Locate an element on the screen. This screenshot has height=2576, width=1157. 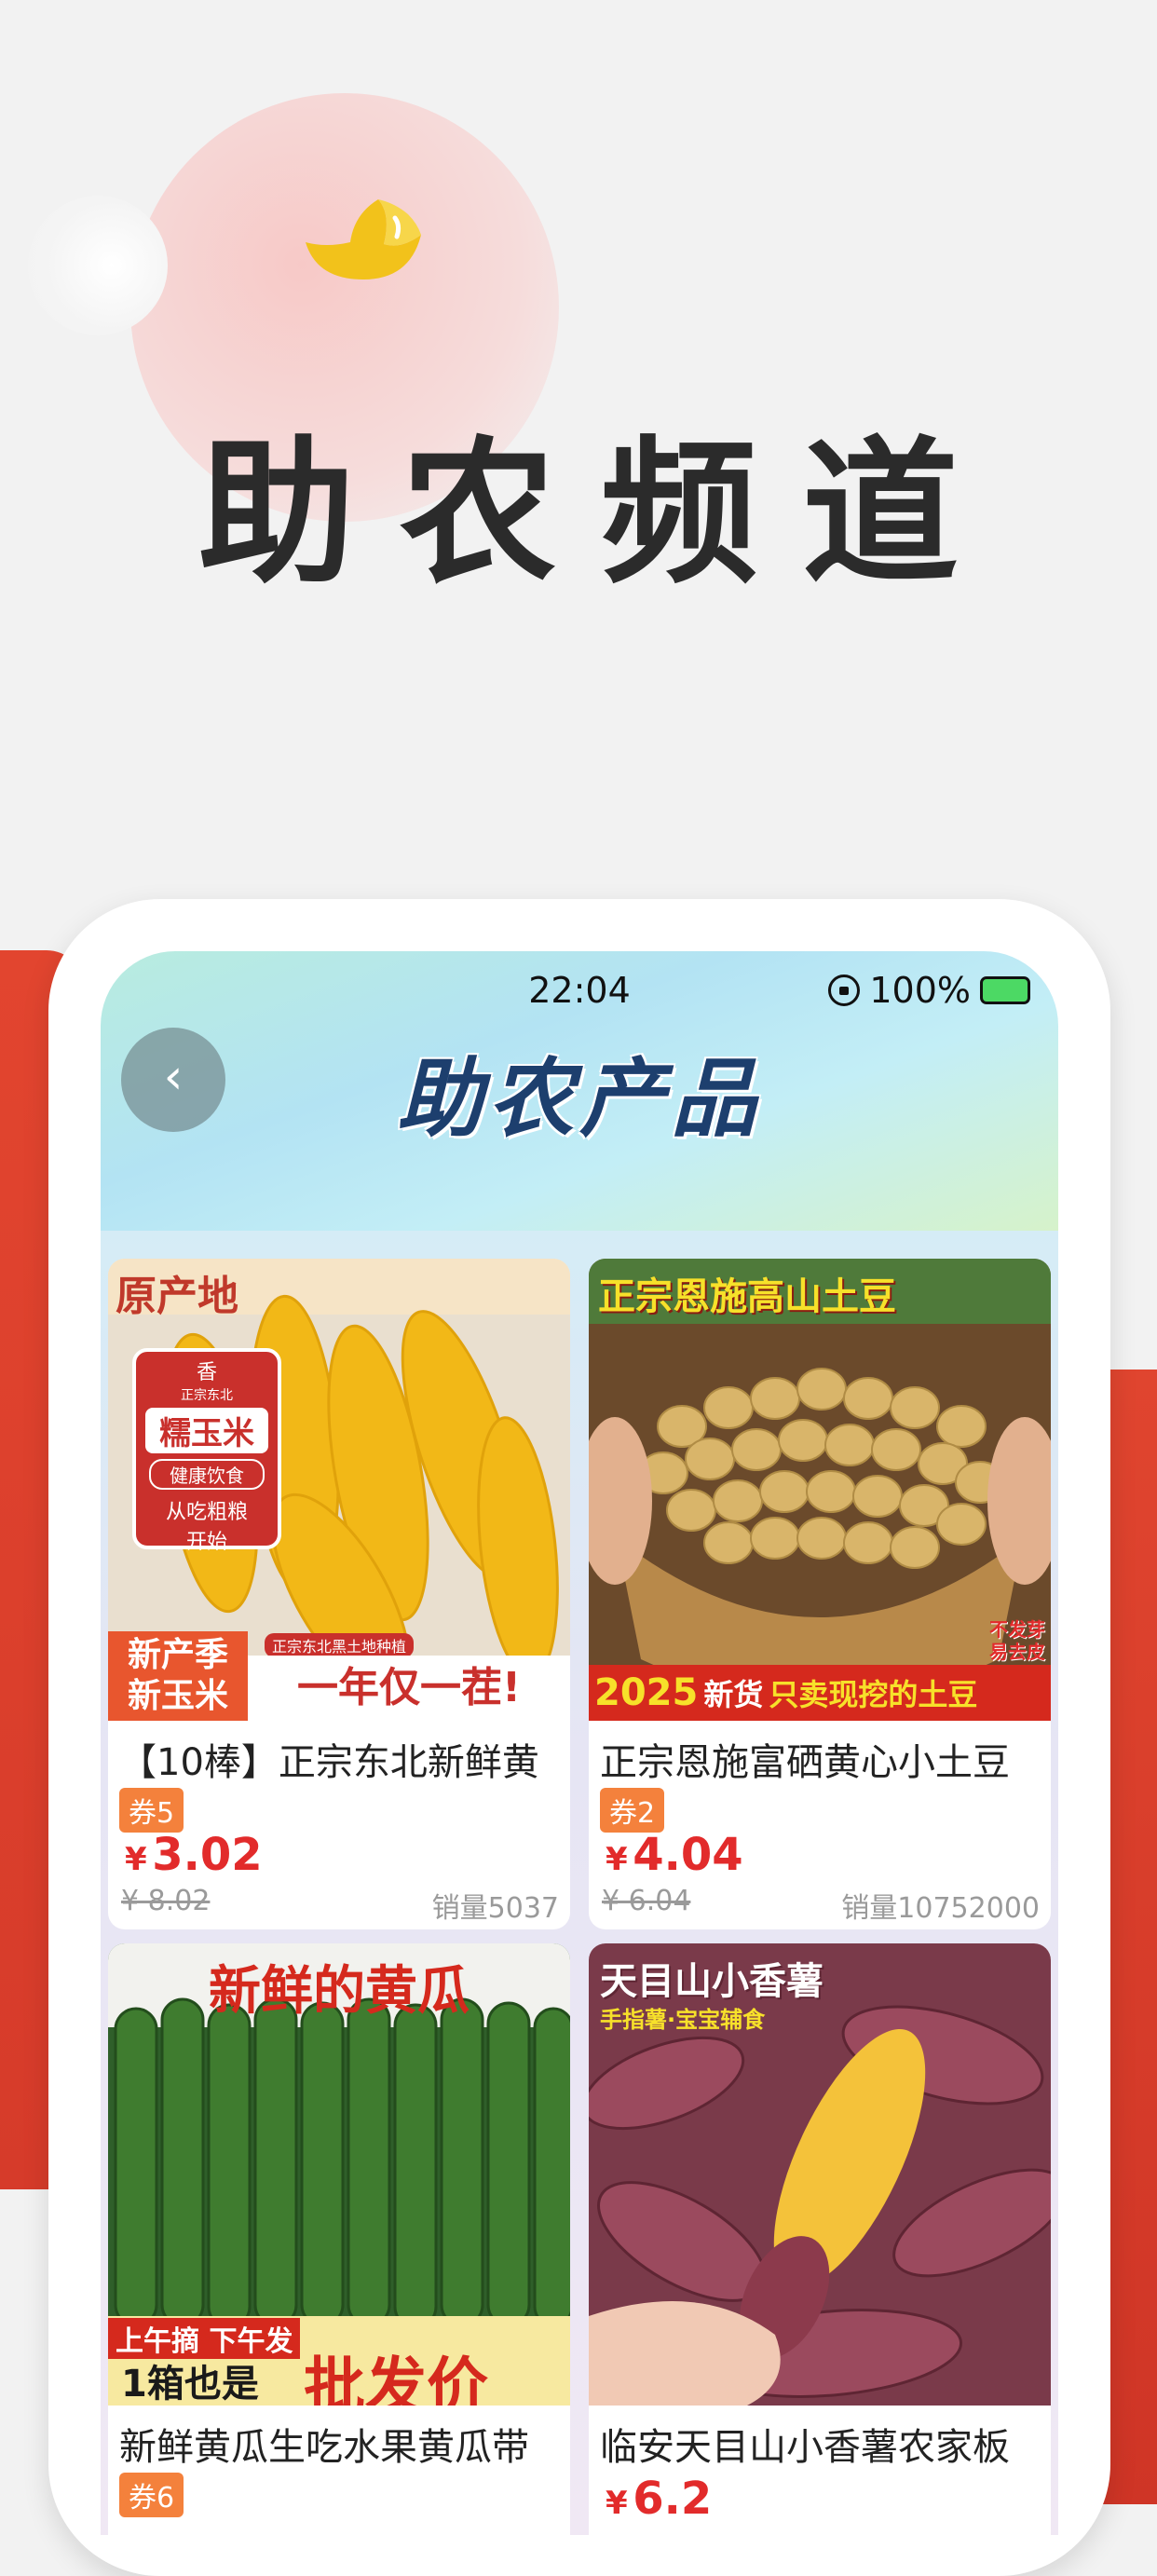
original-price: ¥ 6.04 is located at coordinates (646, 1901).